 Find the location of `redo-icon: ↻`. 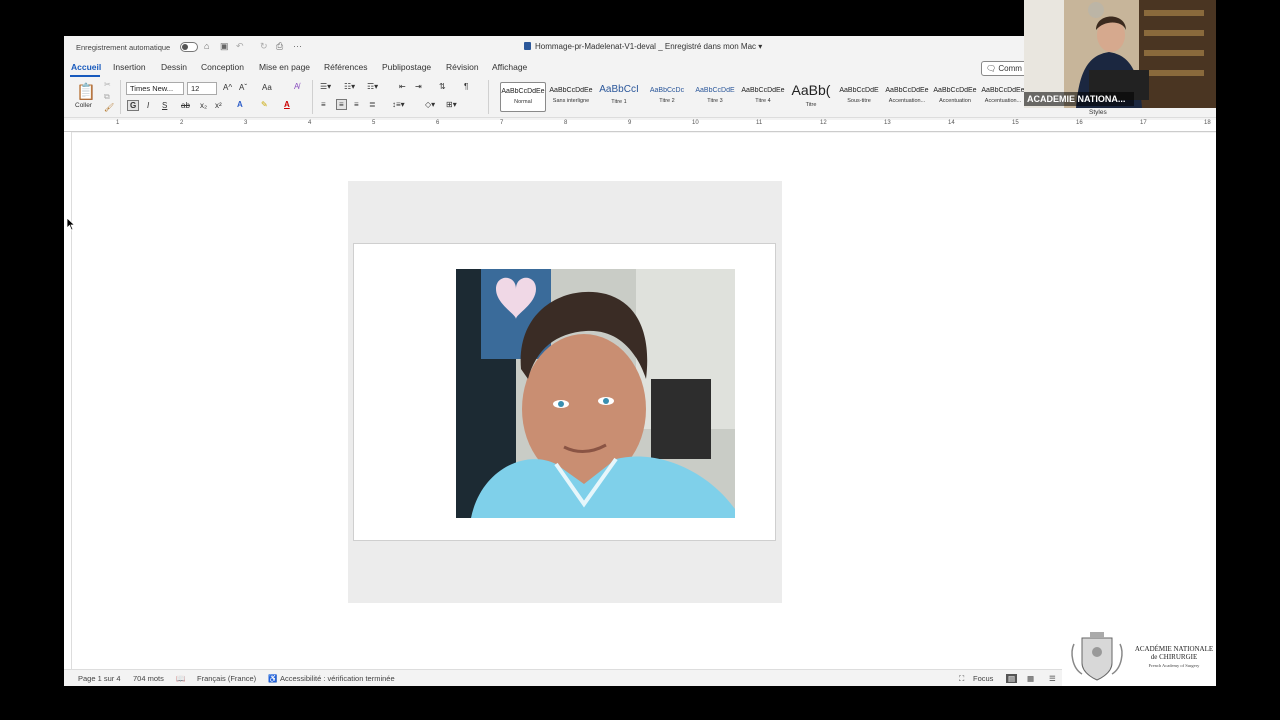

redo-icon: ↻ is located at coordinates (264, 46).